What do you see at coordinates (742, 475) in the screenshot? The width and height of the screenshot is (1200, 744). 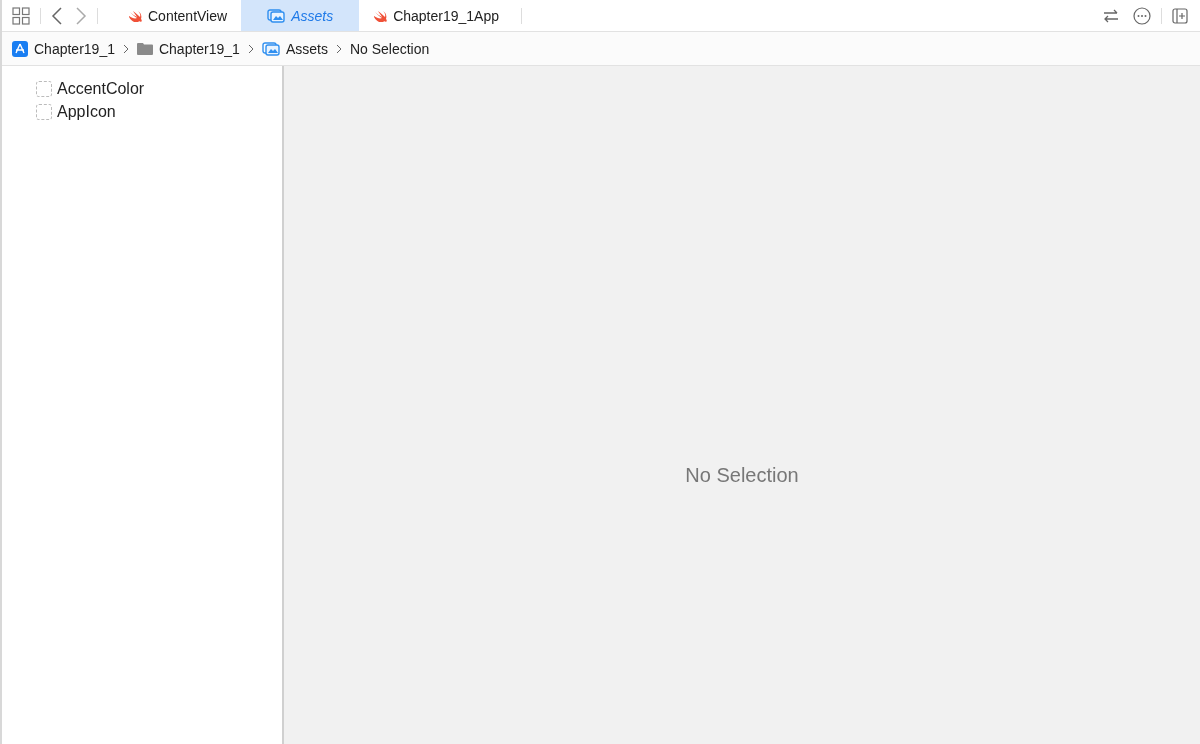 I see `no-selection-message: No Selection` at bounding box center [742, 475].